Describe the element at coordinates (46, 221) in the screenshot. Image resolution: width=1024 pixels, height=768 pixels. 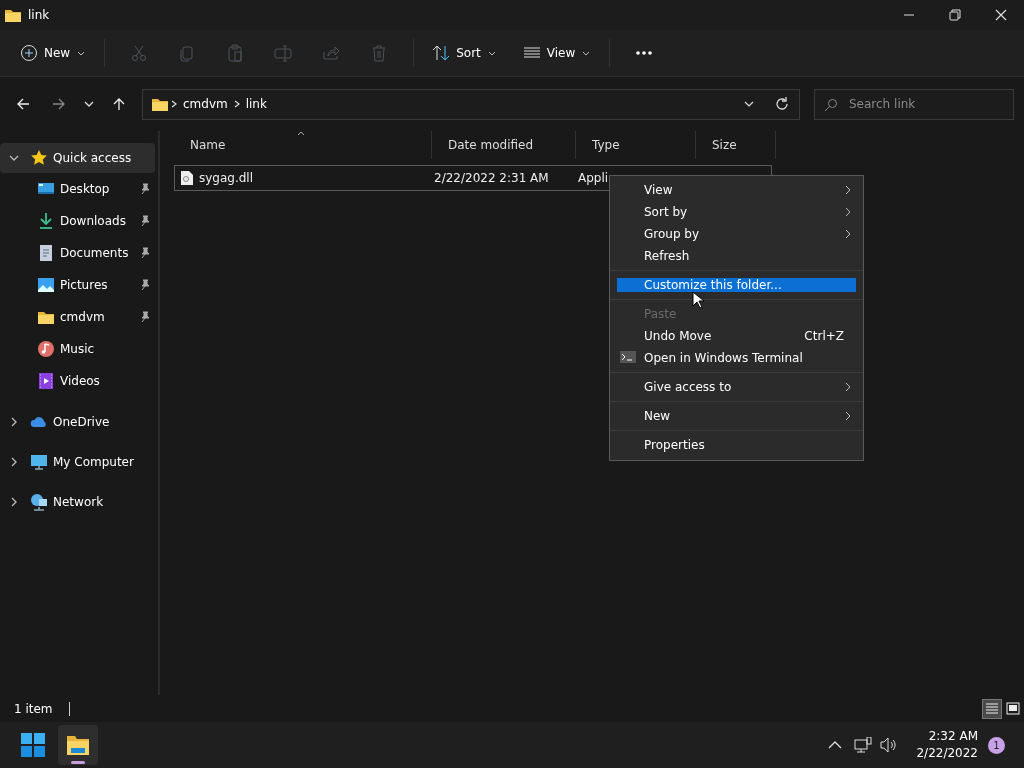
I see `download-icon` at that location.